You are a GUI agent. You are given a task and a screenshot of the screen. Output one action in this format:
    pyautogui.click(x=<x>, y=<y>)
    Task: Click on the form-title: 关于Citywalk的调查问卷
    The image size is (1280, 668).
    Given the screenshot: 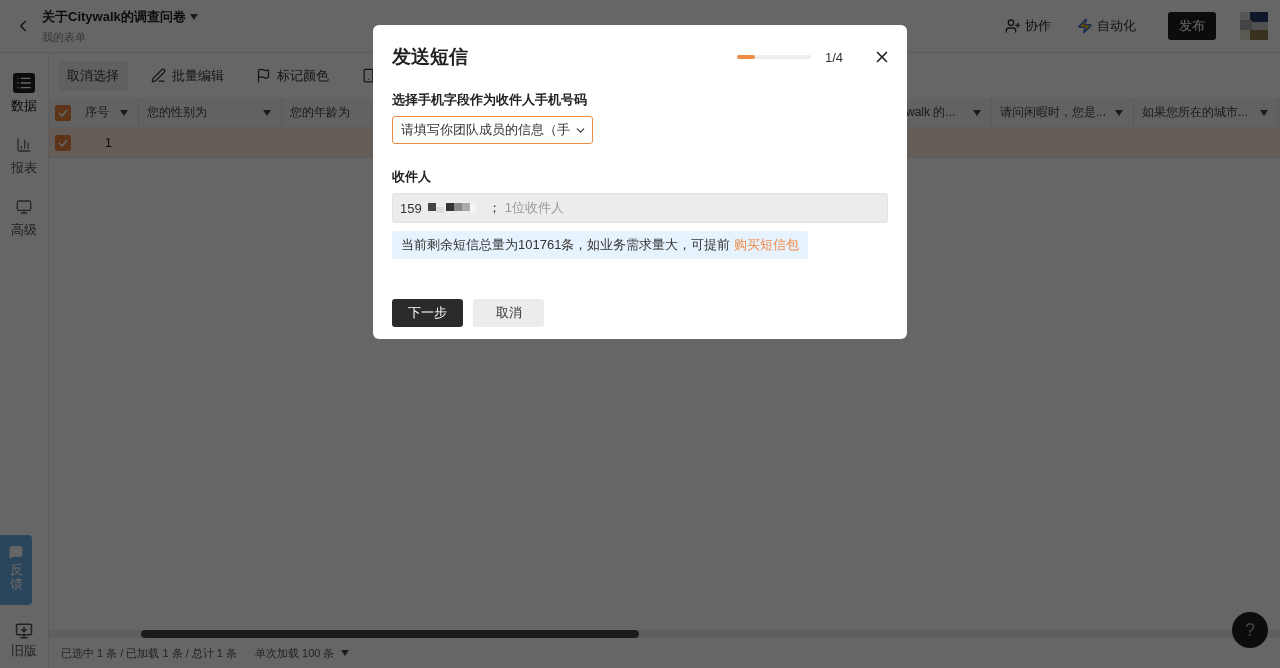 What is the action you would take?
    pyautogui.click(x=114, y=16)
    